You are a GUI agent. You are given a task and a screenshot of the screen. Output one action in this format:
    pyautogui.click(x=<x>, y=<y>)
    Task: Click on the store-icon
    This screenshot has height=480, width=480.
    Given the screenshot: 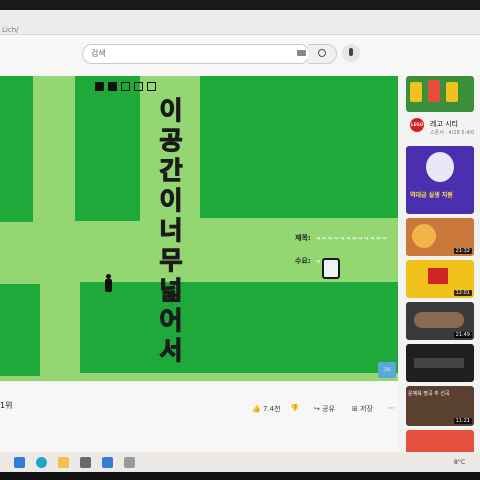 What is the action you would take?
    pyautogui.click(x=85, y=462)
    